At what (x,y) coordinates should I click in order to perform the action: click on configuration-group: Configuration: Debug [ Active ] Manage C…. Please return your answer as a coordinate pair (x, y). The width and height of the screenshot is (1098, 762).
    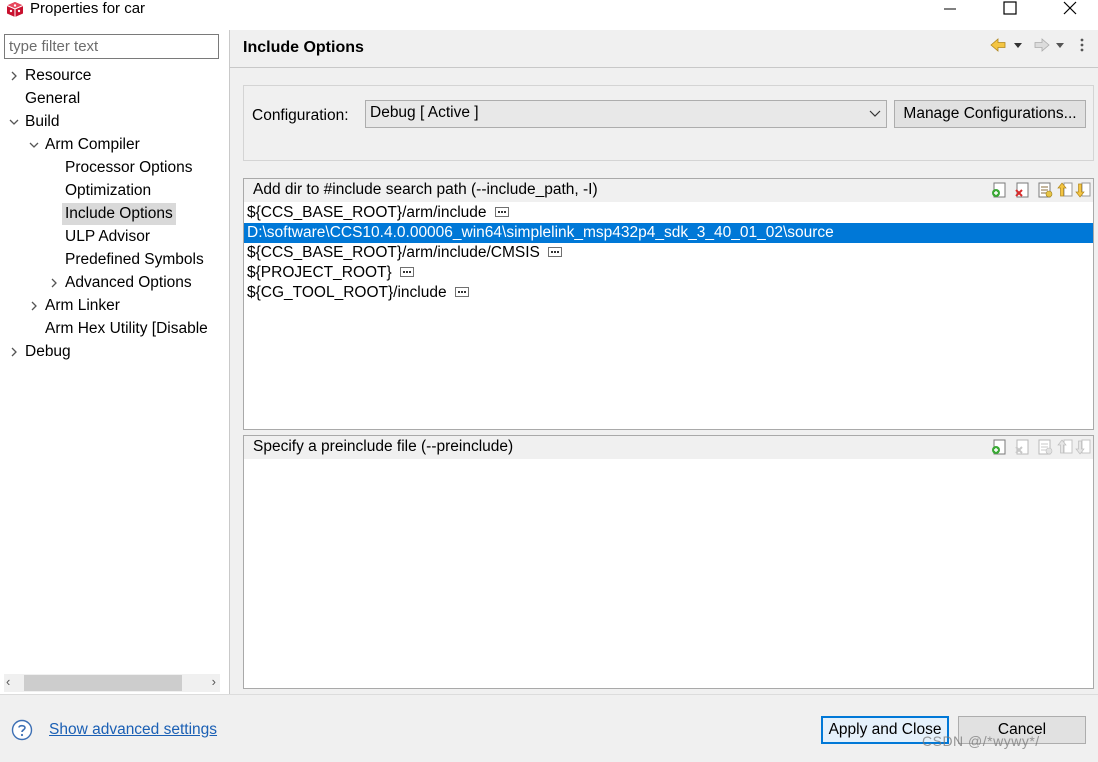
    Looking at the image, I should click on (668, 123).